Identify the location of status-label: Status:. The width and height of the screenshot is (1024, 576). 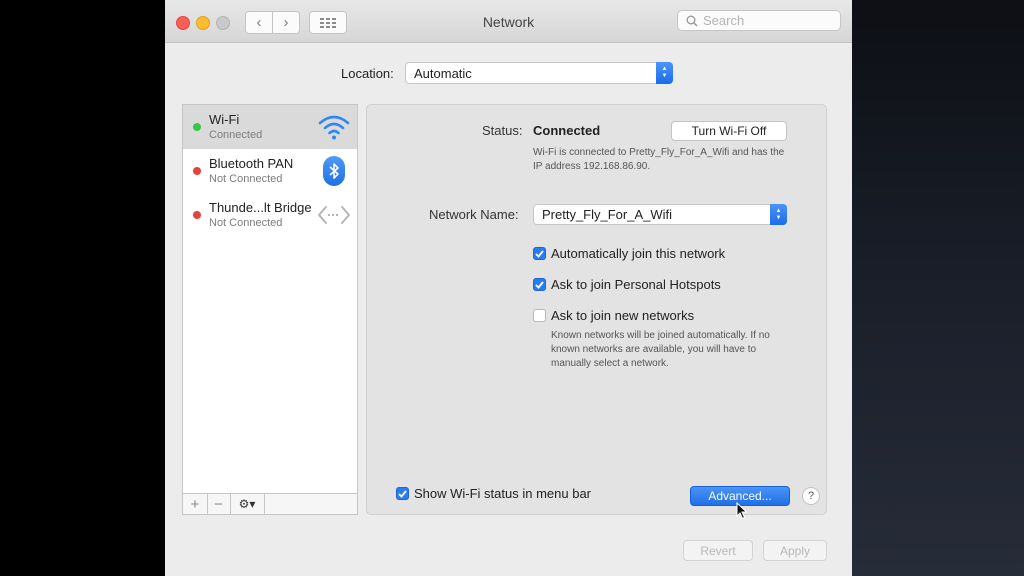
(502, 130).